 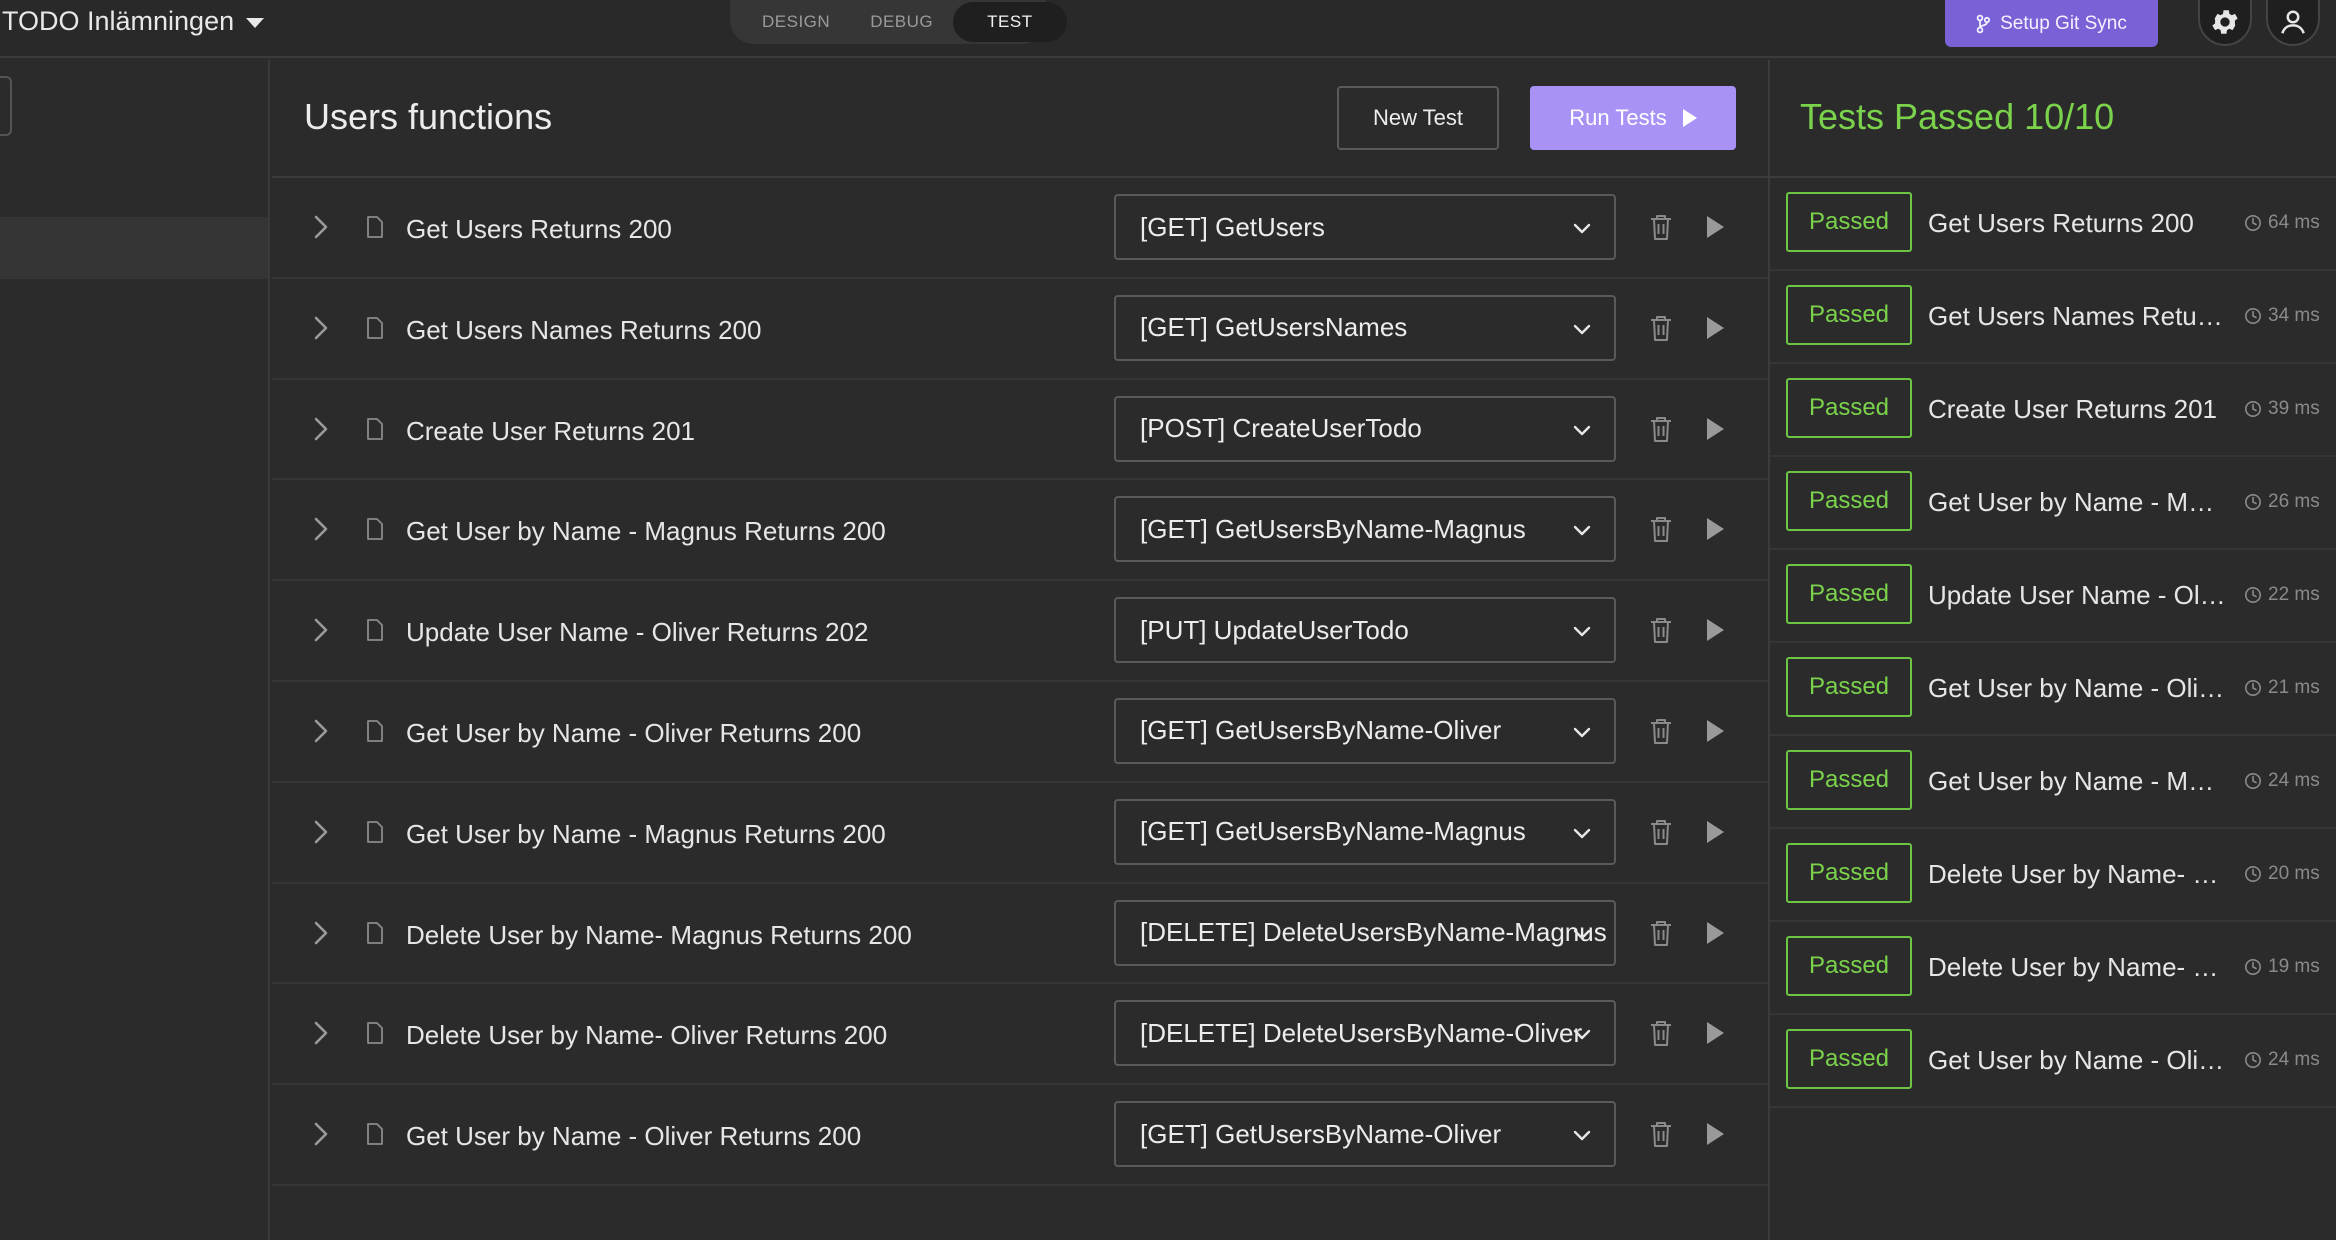 What do you see at coordinates (1333, 528) in the screenshot?
I see `request-select-value: [GET] GetUsersByName-Magnus` at bounding box center [1333, 528].